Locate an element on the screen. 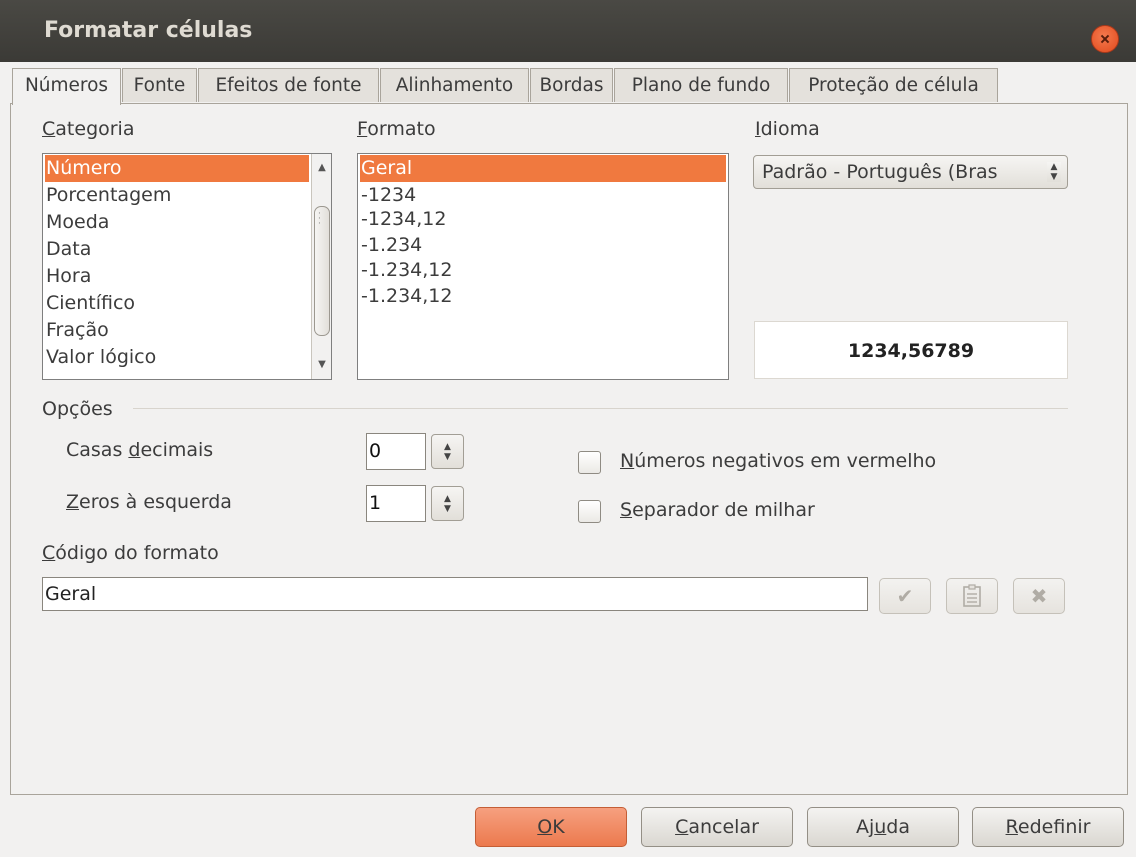 This screenshot has width=1136, height=857. formato-label: Formato is located at coordinates (396, 129).